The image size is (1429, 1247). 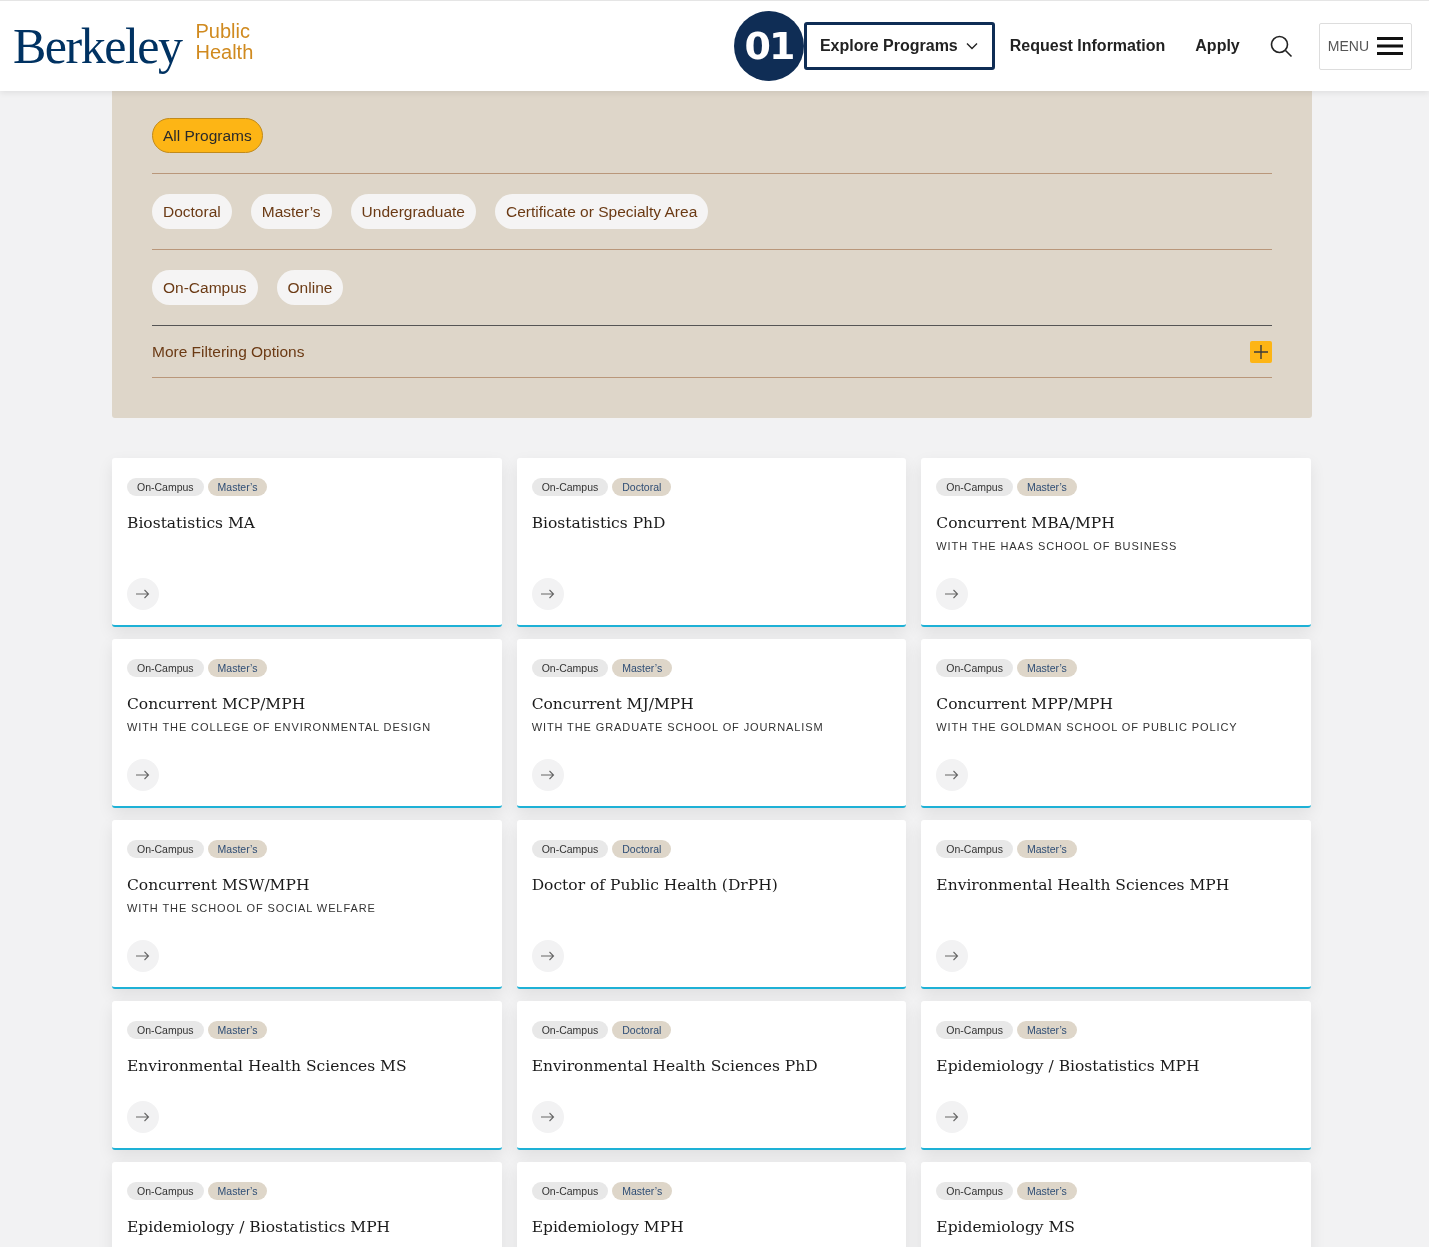 What do you see at coordinates (1068, 1066) in the screenshot?
I see `program-title: Epidemiology / Biostatistics MPH` at bounding box center [1068, 1066].